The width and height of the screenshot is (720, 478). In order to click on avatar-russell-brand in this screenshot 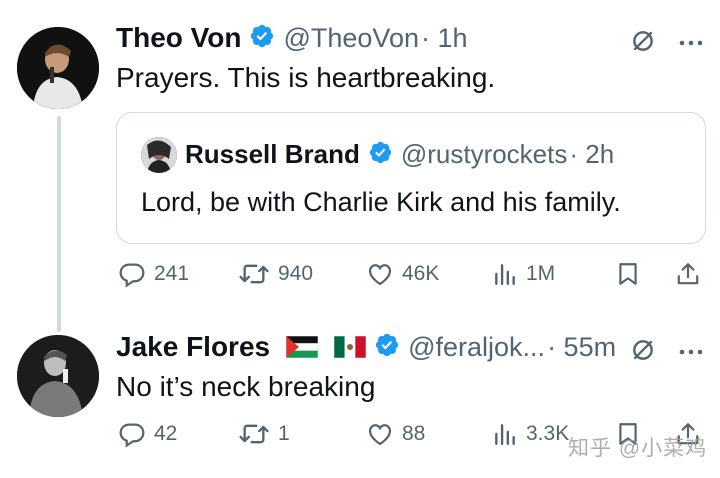, I will do `click(159, 155)`.